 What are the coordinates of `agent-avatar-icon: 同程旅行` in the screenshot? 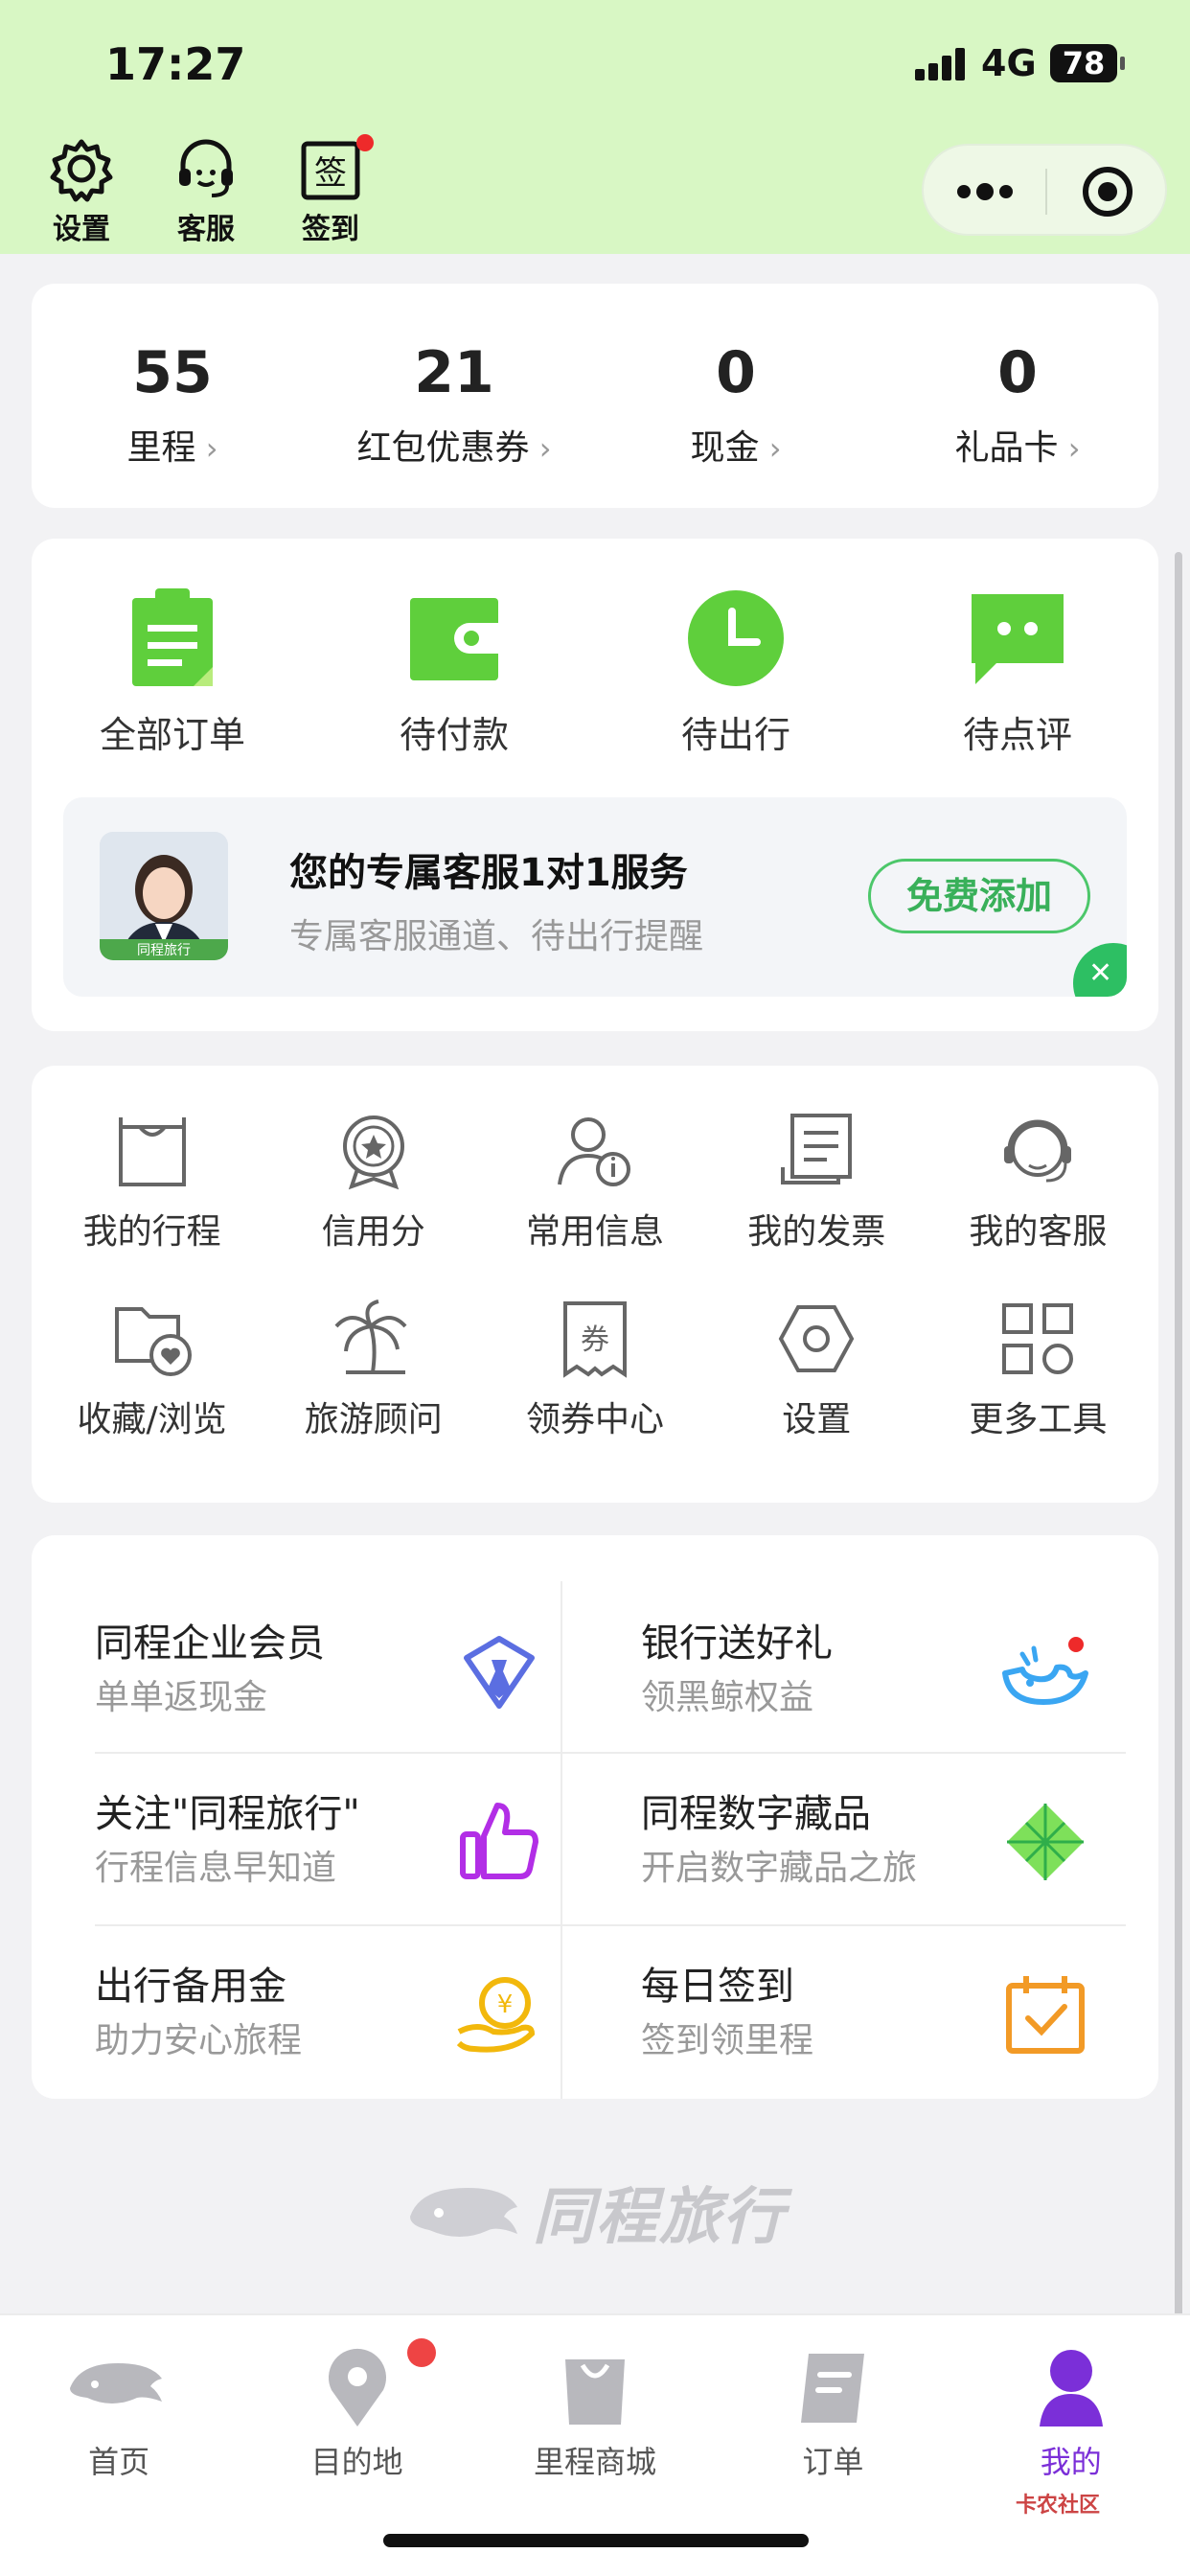 It's located at (164, 896).